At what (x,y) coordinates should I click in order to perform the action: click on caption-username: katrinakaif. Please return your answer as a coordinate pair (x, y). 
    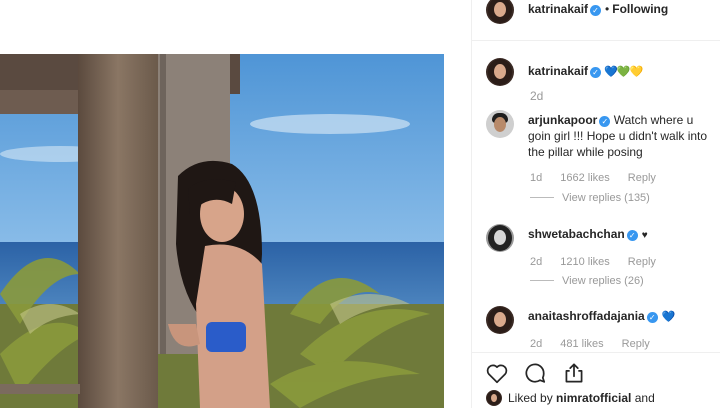
    Looking at the image, I should click on (558, 71).